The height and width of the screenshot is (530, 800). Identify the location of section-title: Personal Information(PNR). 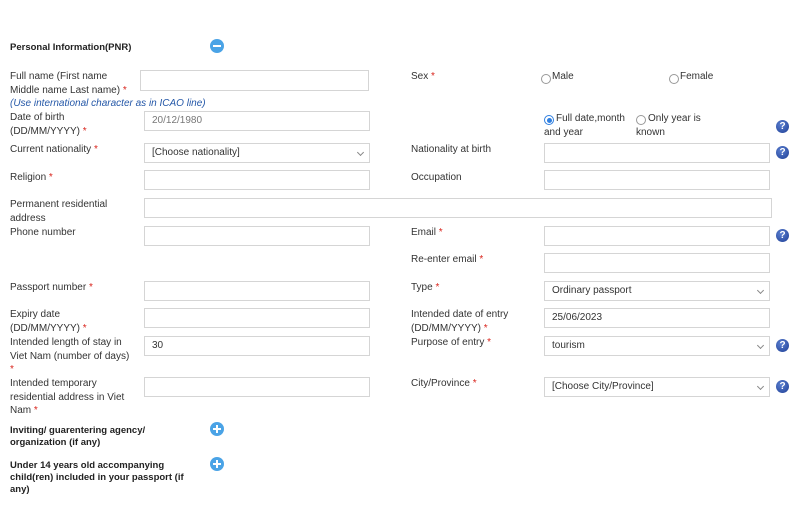
(71, 47).